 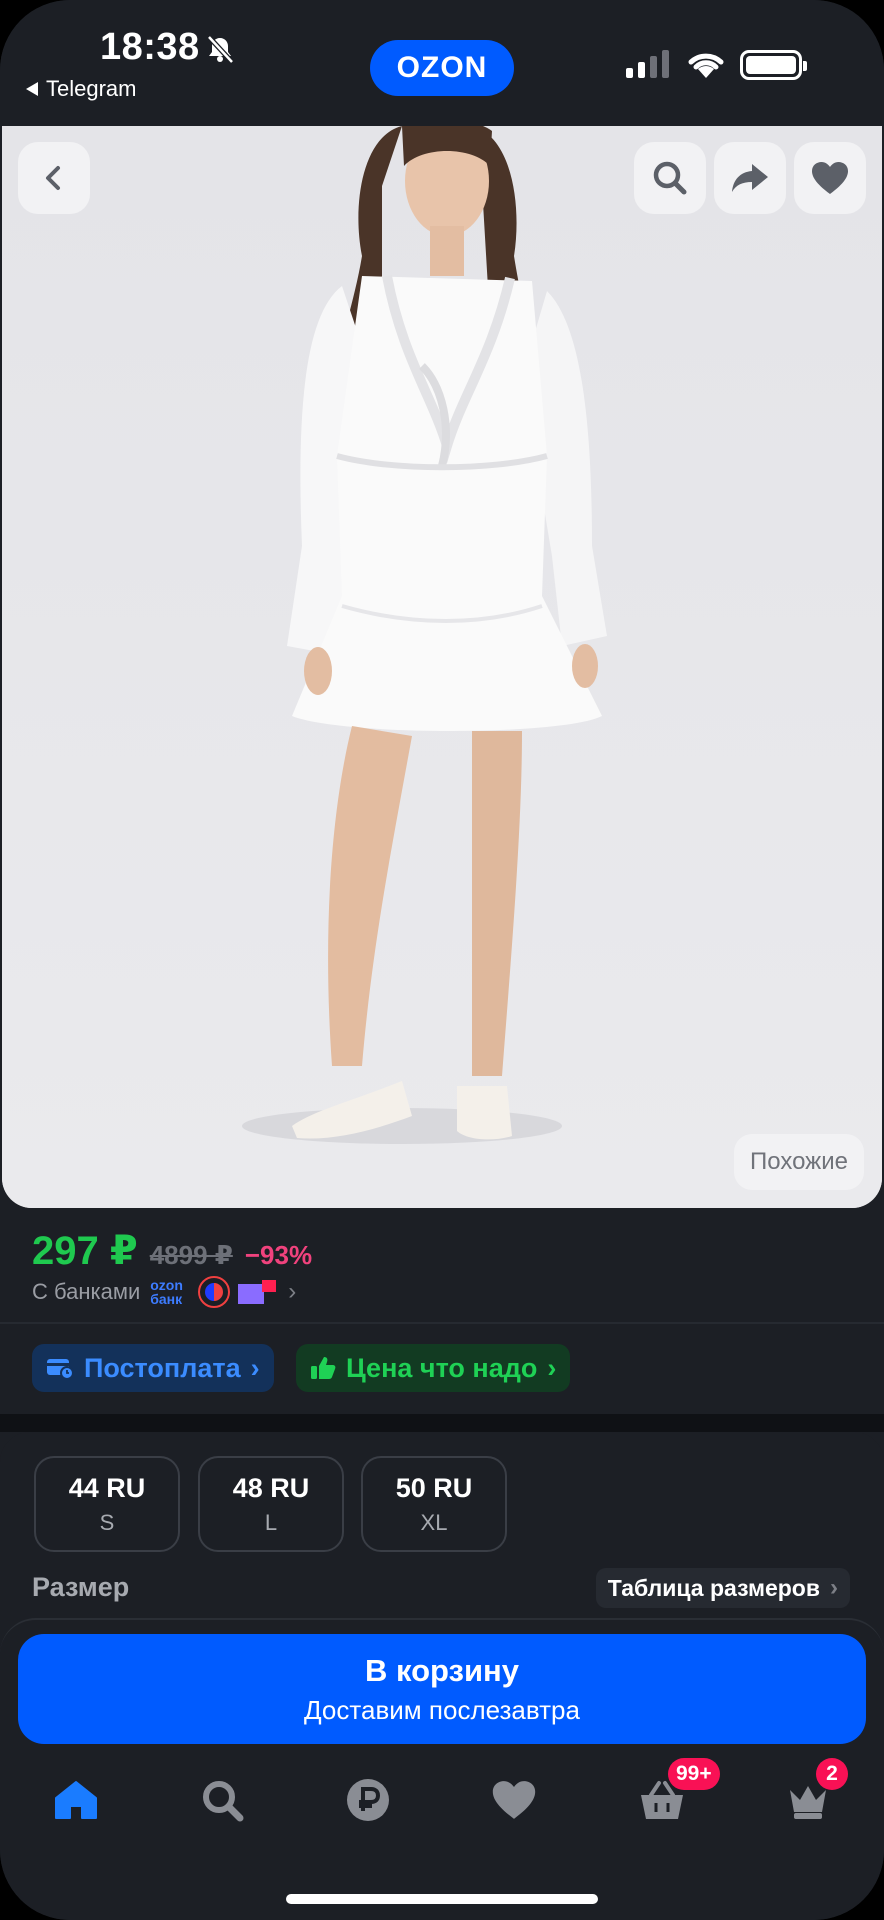 What do you see at coordinates (694, 1774) in the screenshot?
I see `cart-count-badge: 99+` at bounding box center [694, 1774].